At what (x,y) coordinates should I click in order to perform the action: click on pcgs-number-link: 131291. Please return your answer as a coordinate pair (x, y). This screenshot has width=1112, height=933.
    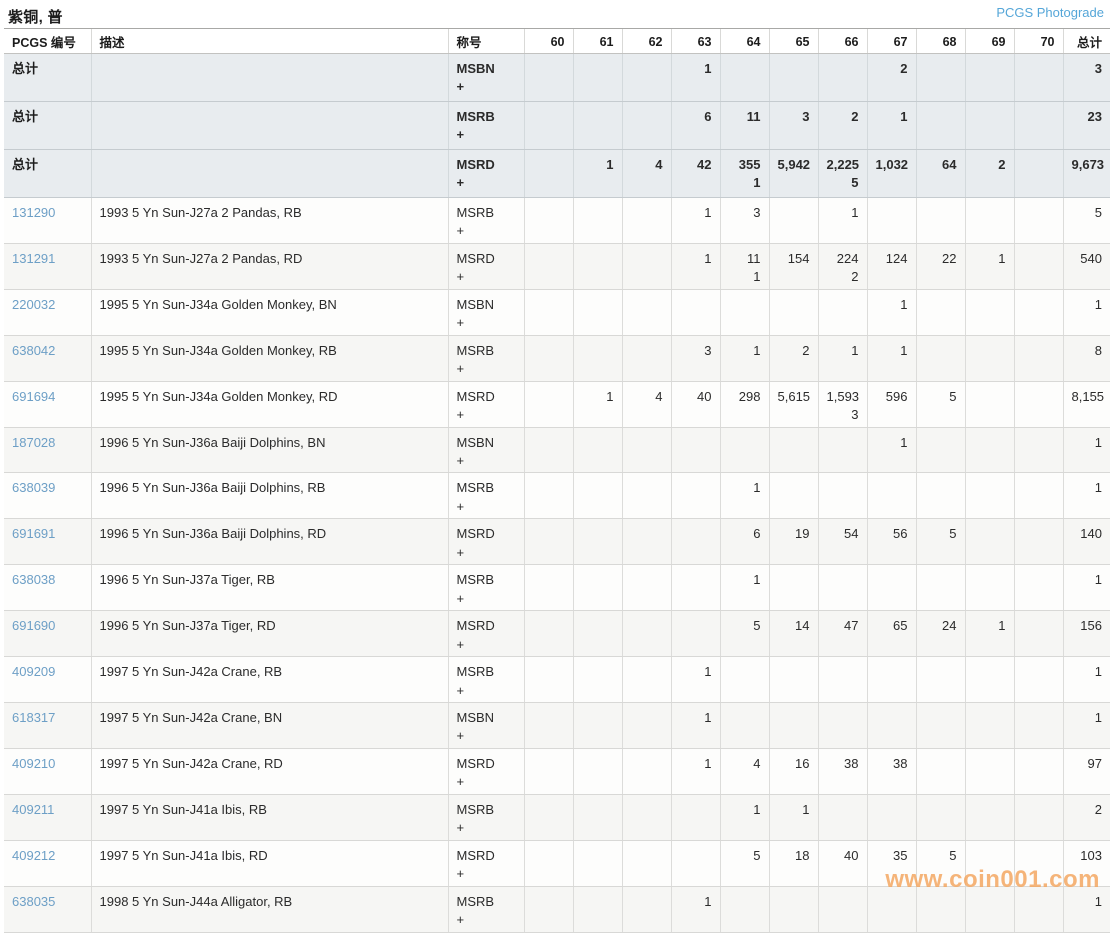
    Looking at the image, I should click on (33, 258).